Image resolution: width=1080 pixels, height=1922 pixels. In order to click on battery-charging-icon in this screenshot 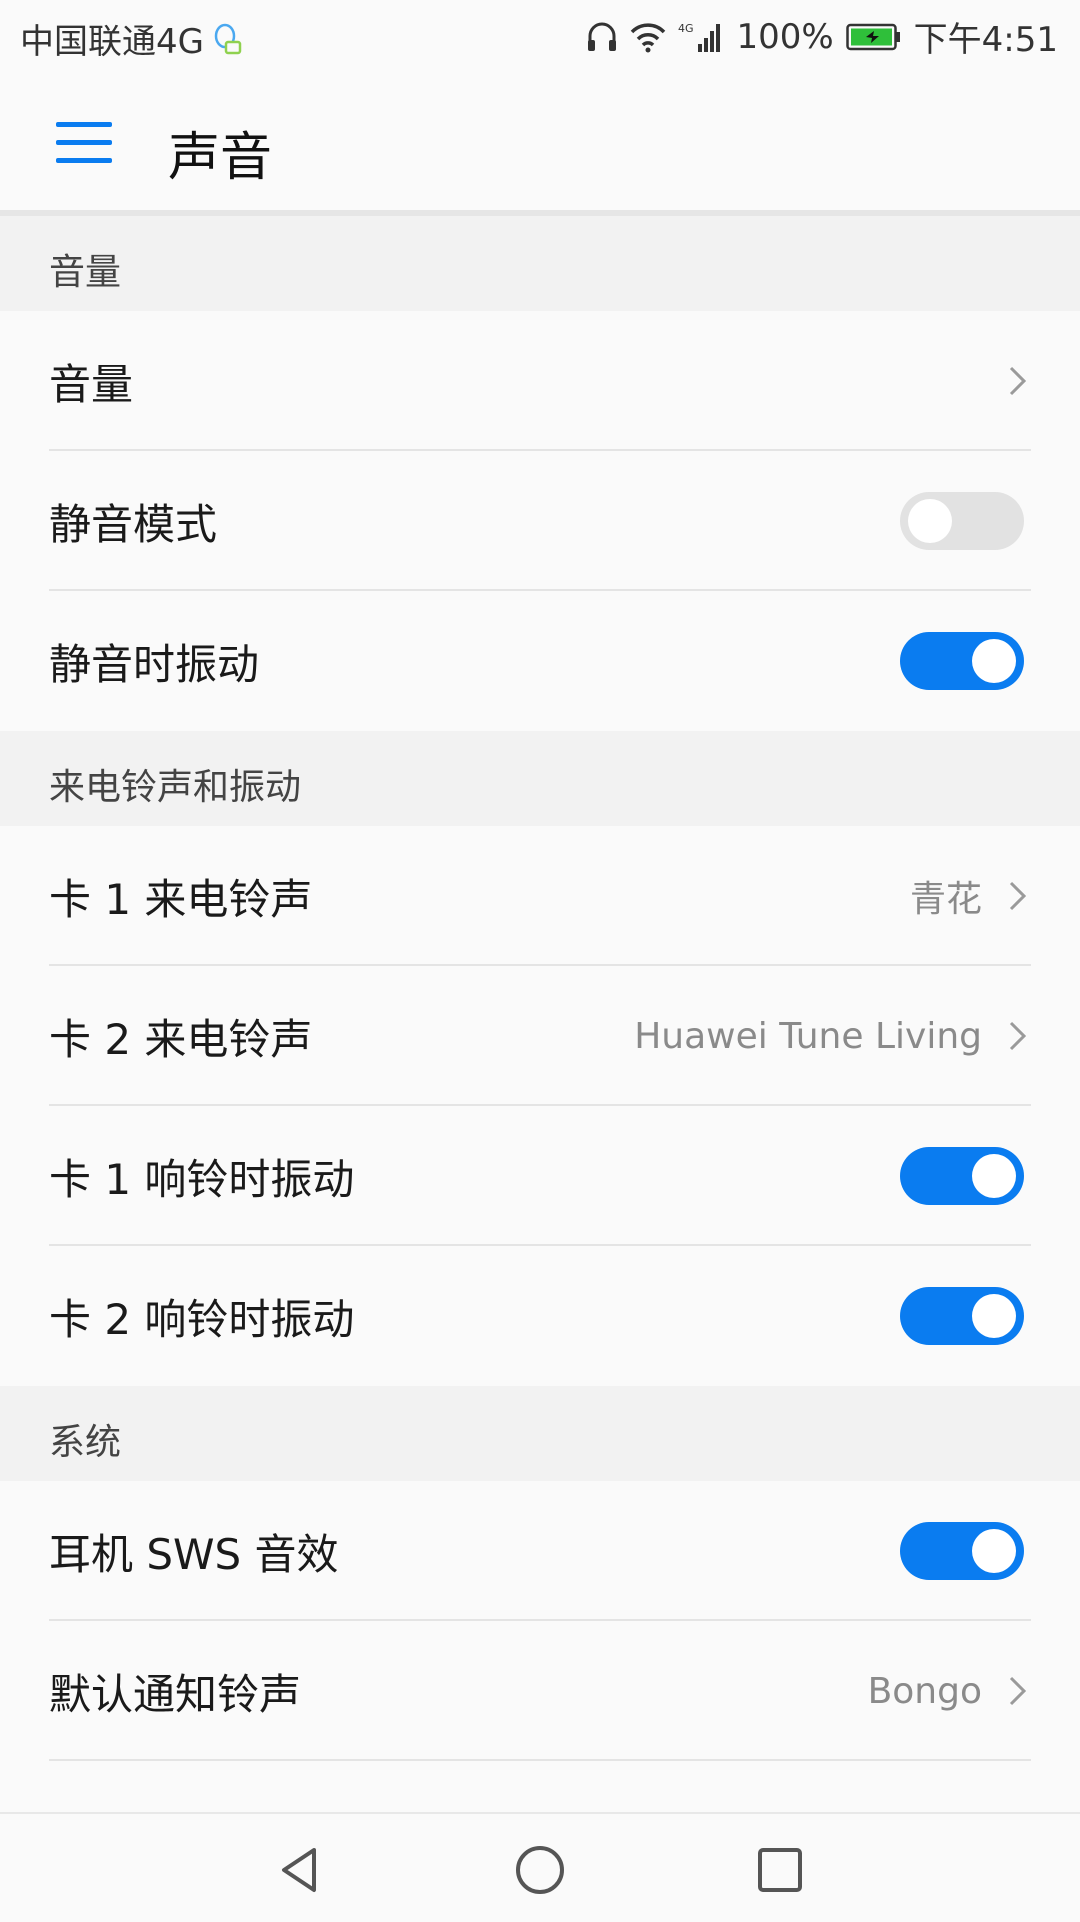, I will do `click(873, 37)`.